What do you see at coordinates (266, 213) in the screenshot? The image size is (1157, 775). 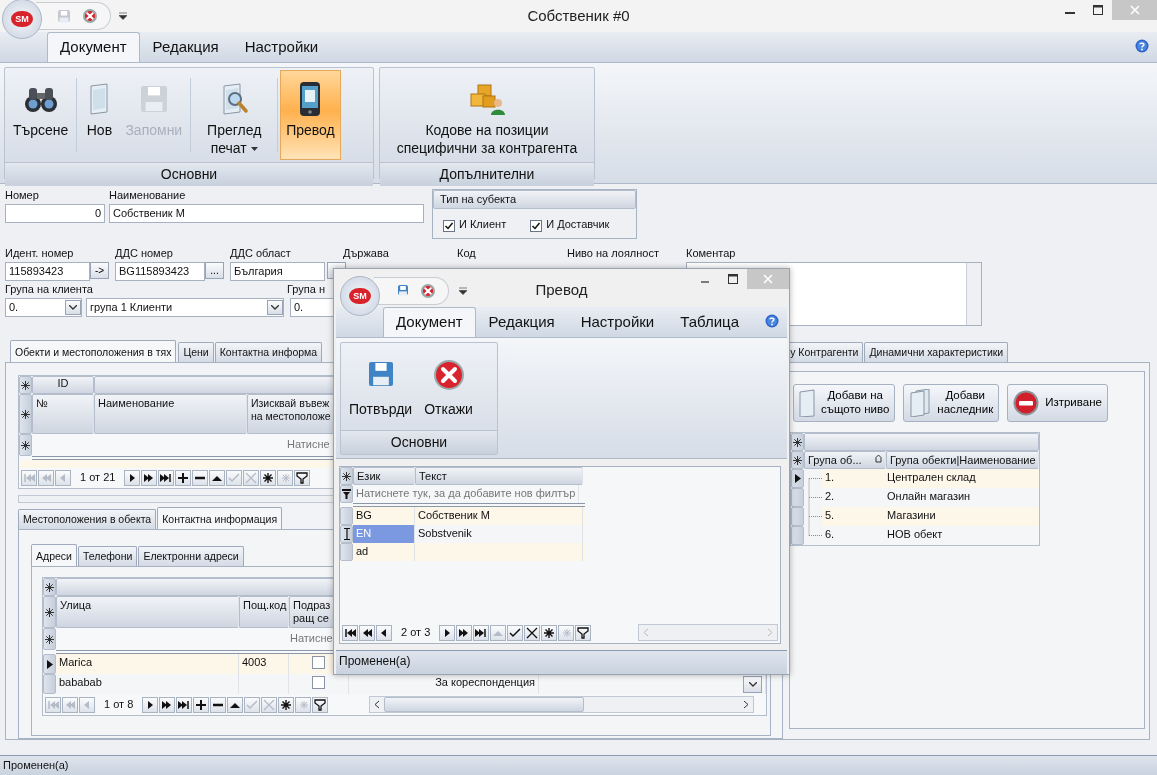 I see `name-field: Собственик М` at bounding box center [266, 213].